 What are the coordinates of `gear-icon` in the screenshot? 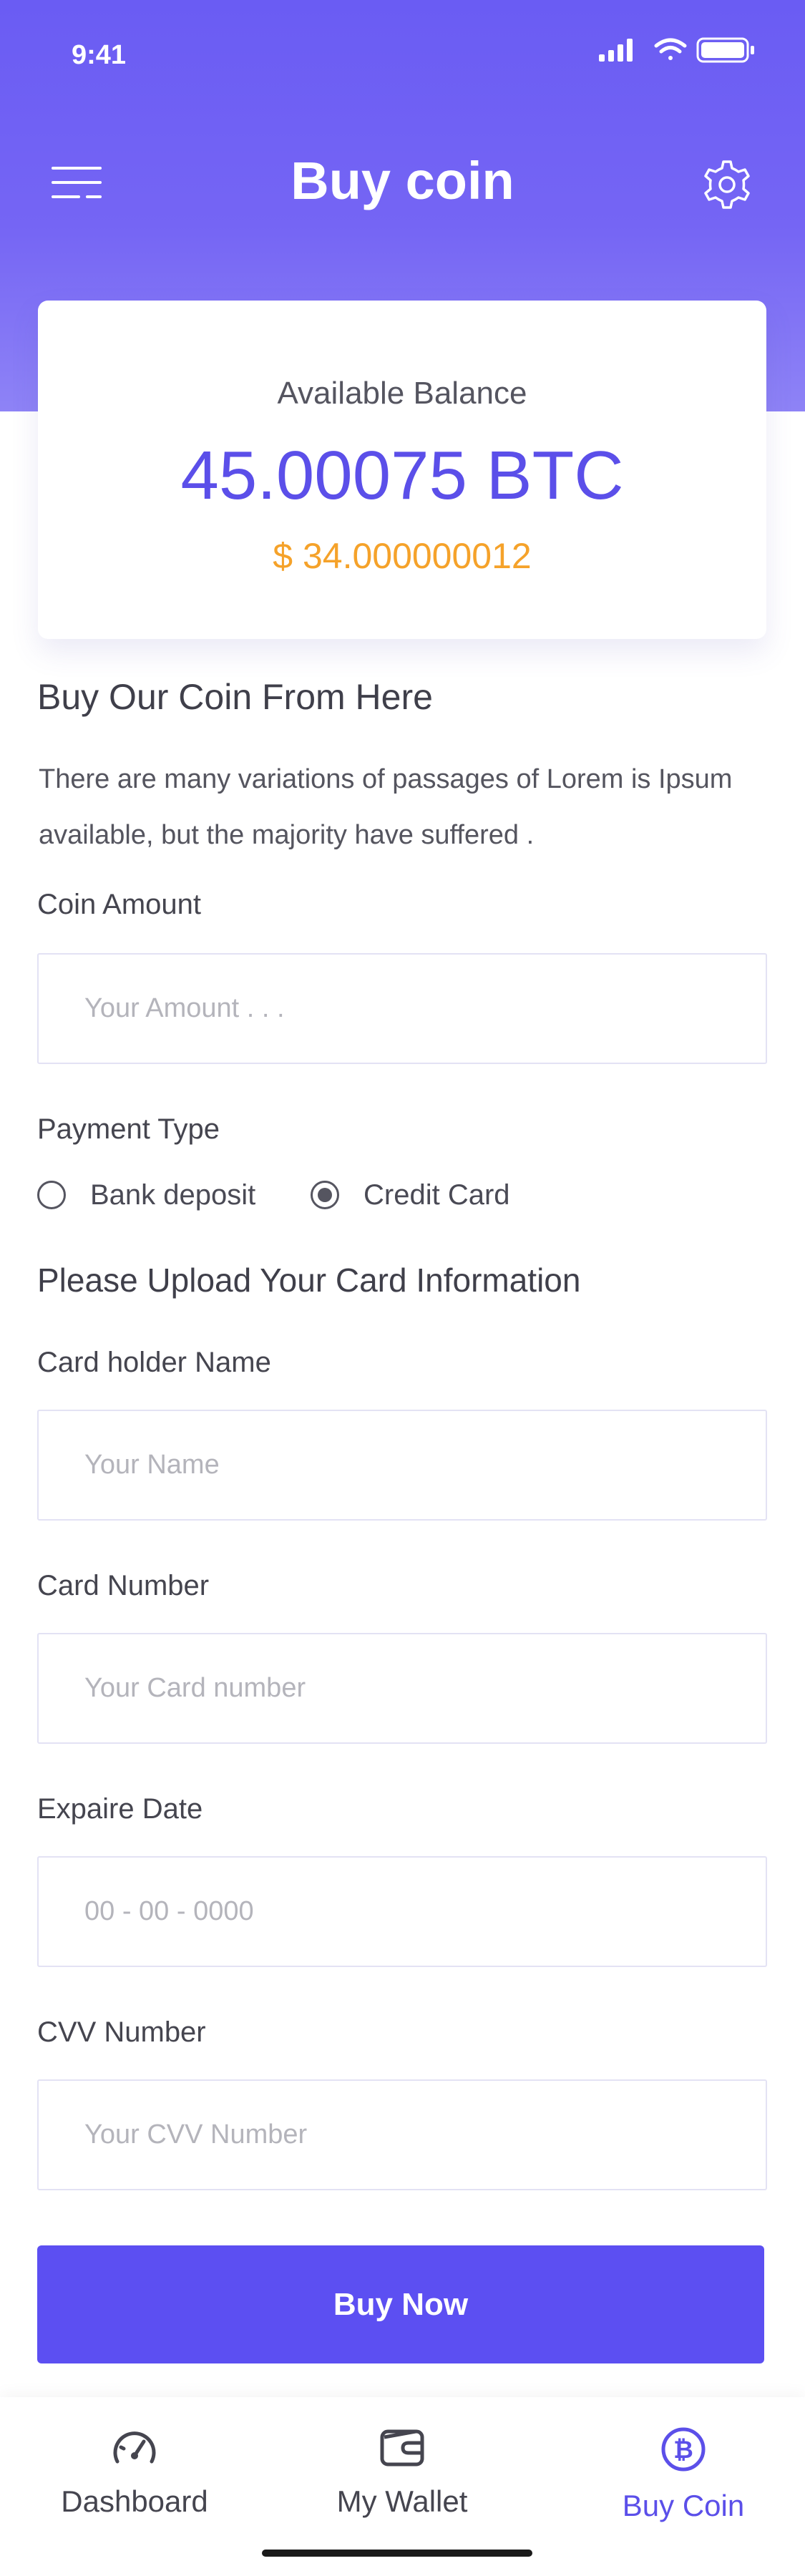 It's located at (727, 184).